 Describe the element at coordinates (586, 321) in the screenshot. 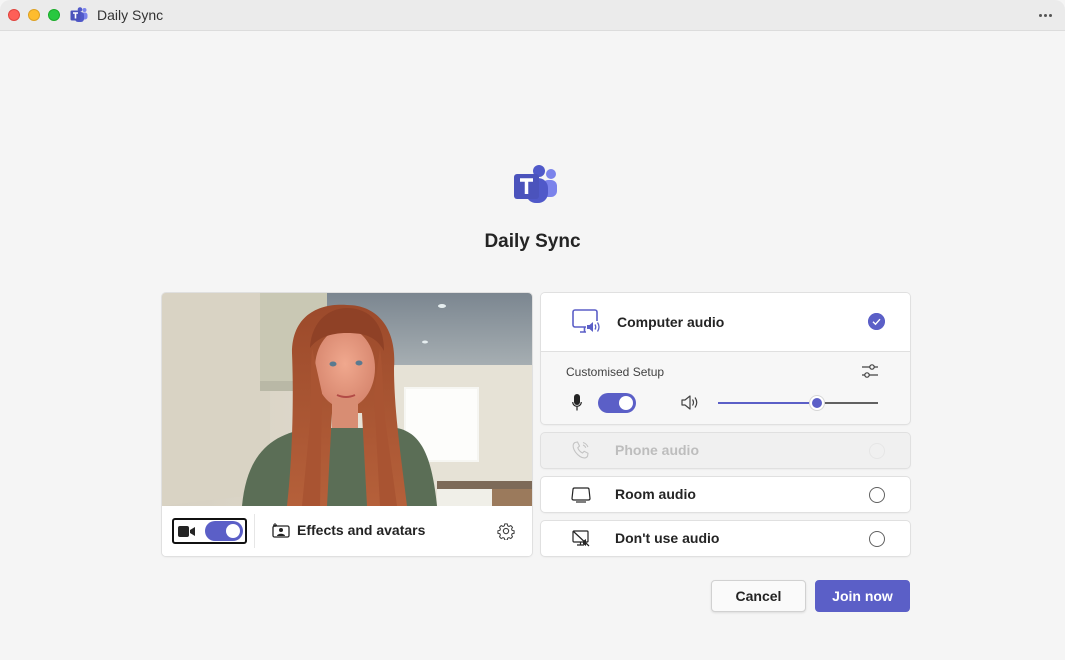

I see `computer-speaker-icon` at that location.